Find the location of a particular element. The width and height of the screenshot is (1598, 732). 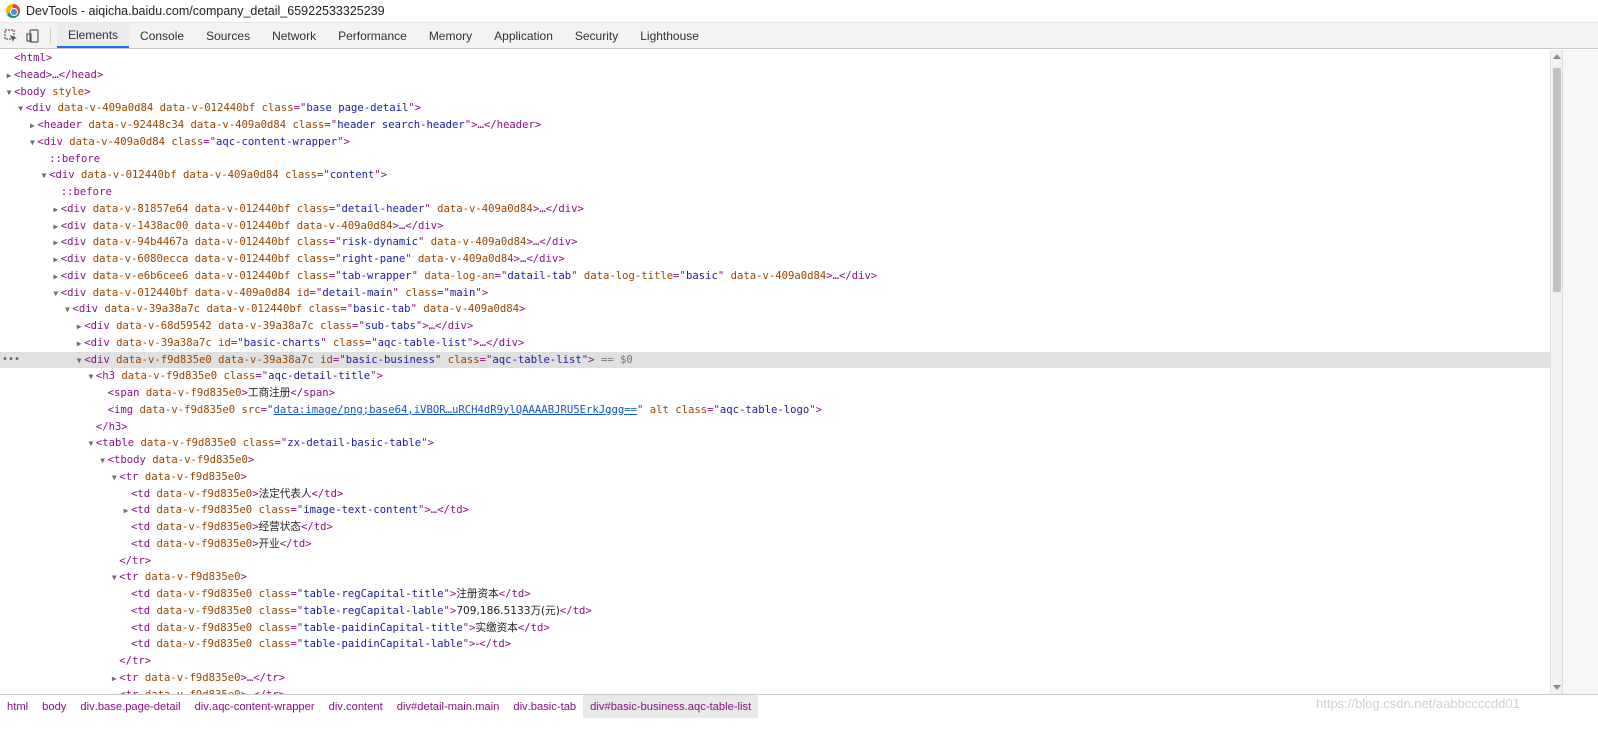

dom-node: ▼ <body style> is located at coordinates (775, 92).